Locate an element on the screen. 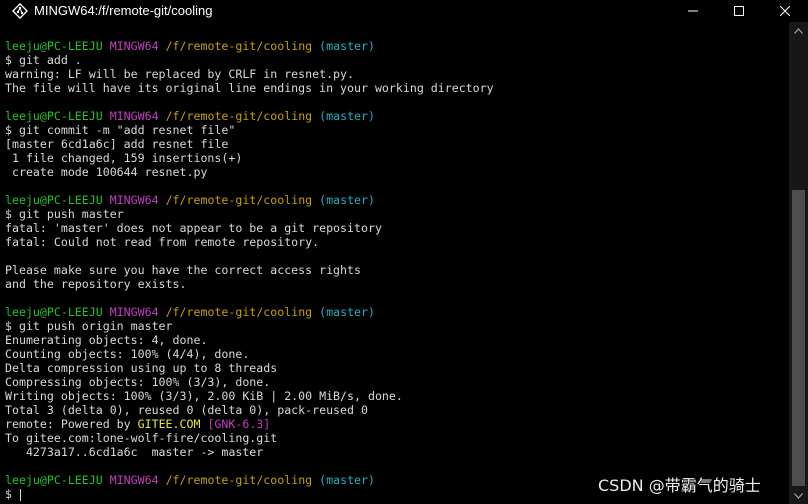  command-line: $ git push master is located at coordinates (64, 214).